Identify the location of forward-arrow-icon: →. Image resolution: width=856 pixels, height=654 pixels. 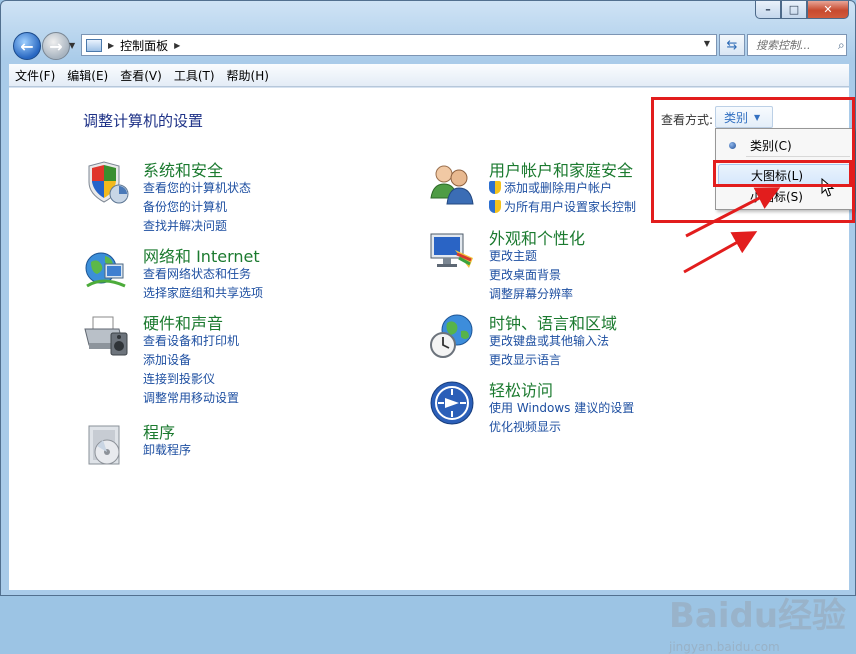
(56, 46).